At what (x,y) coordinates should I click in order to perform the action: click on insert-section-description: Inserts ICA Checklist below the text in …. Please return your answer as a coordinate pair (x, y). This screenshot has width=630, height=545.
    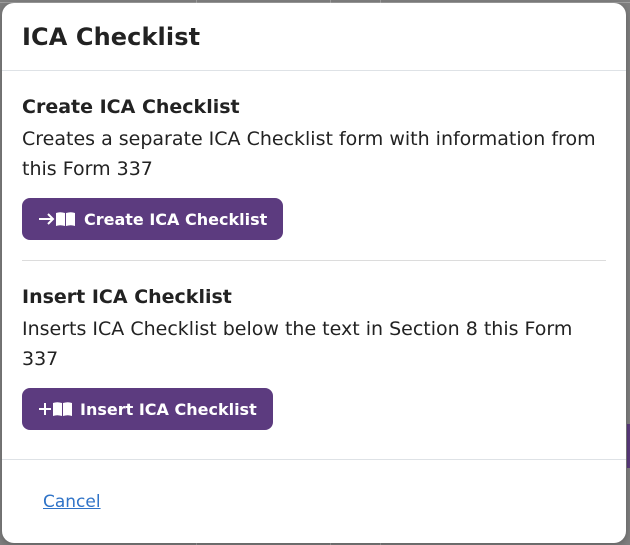
    Looking at the image, I should click on (297, 344).